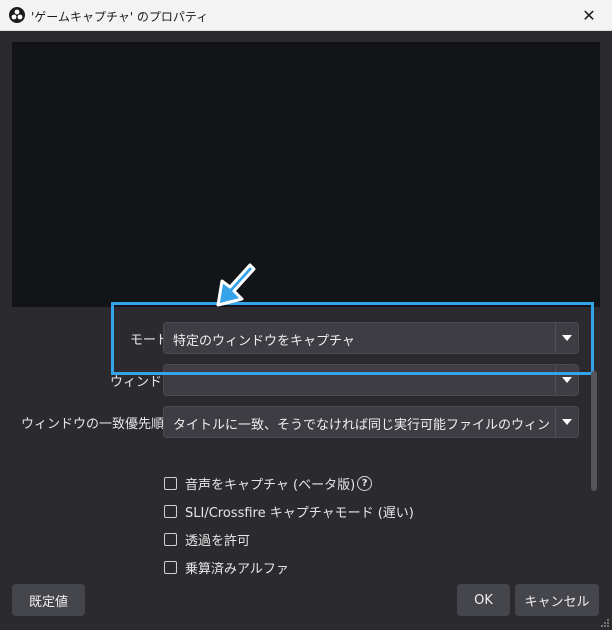  Describe the element at coordinates (17, 15) in the screenshot. I see `obs-logo-icon` at that location.